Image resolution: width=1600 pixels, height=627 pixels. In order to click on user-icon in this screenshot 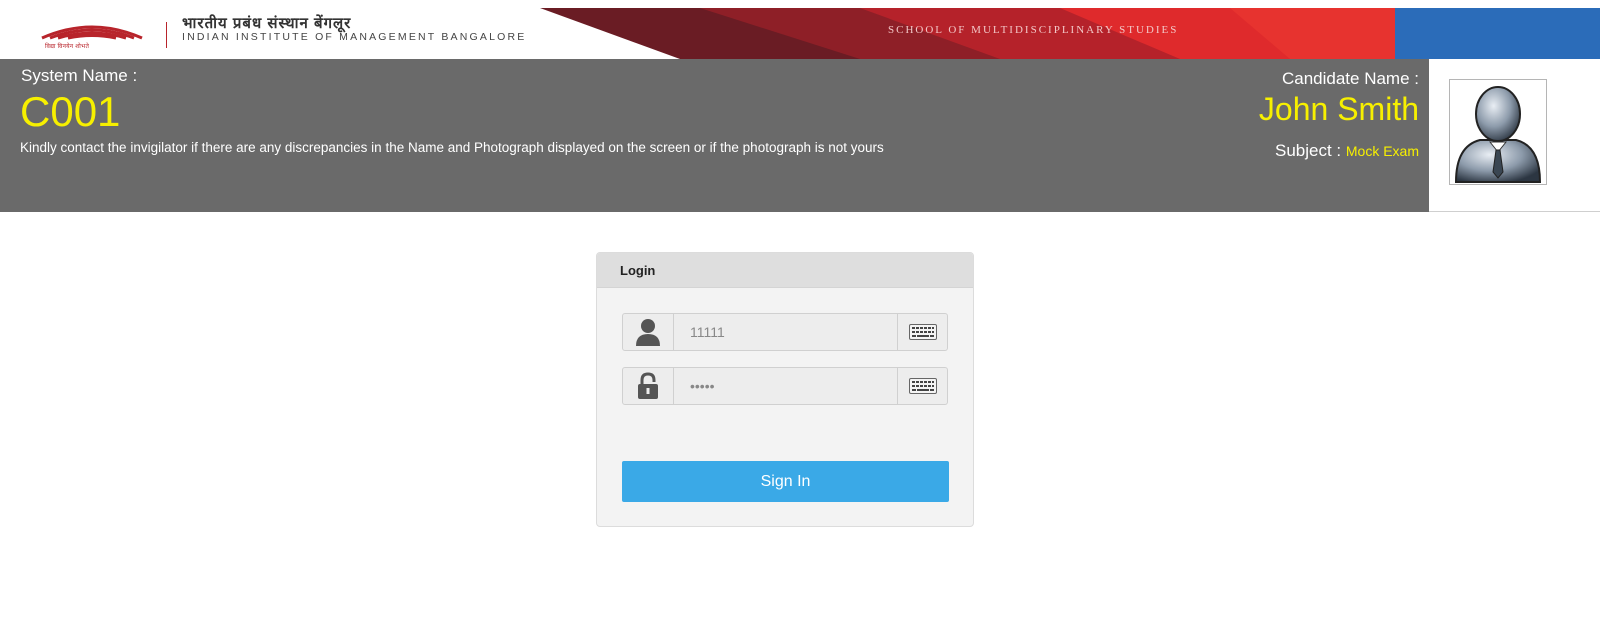, I will do `click(648, 332)`.